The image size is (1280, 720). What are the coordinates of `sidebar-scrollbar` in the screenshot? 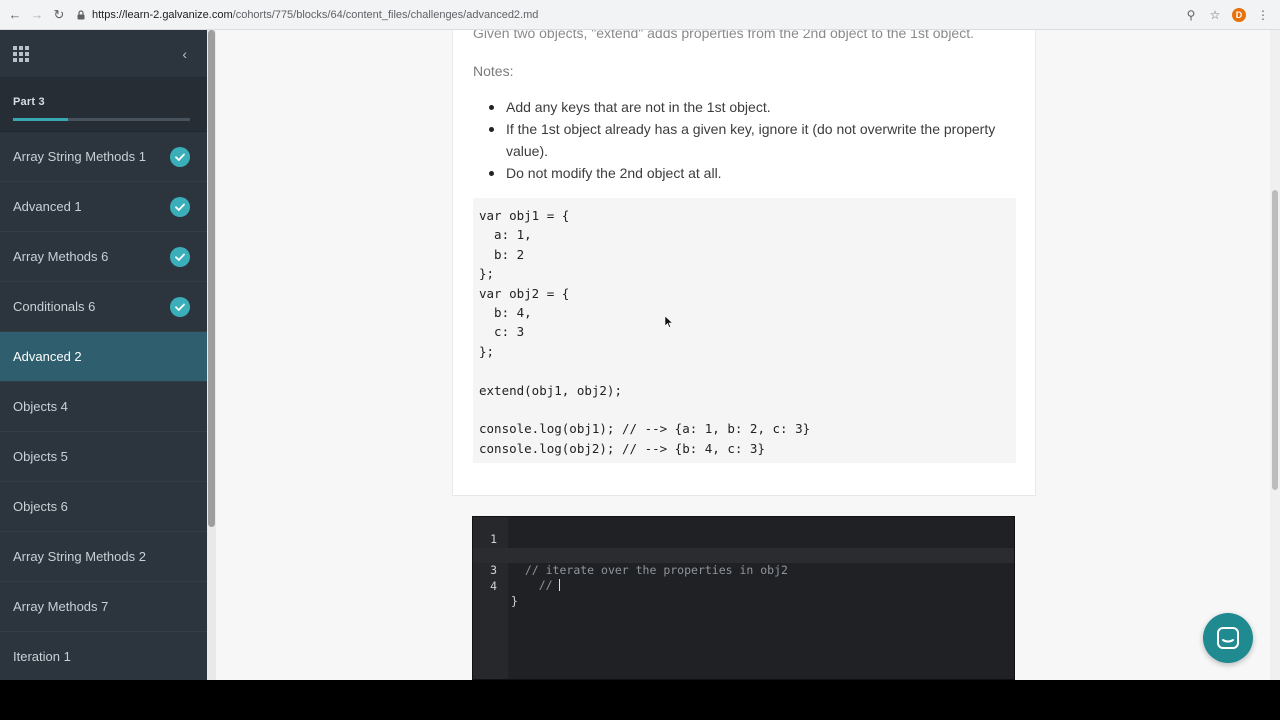 It's located at (211, 355).